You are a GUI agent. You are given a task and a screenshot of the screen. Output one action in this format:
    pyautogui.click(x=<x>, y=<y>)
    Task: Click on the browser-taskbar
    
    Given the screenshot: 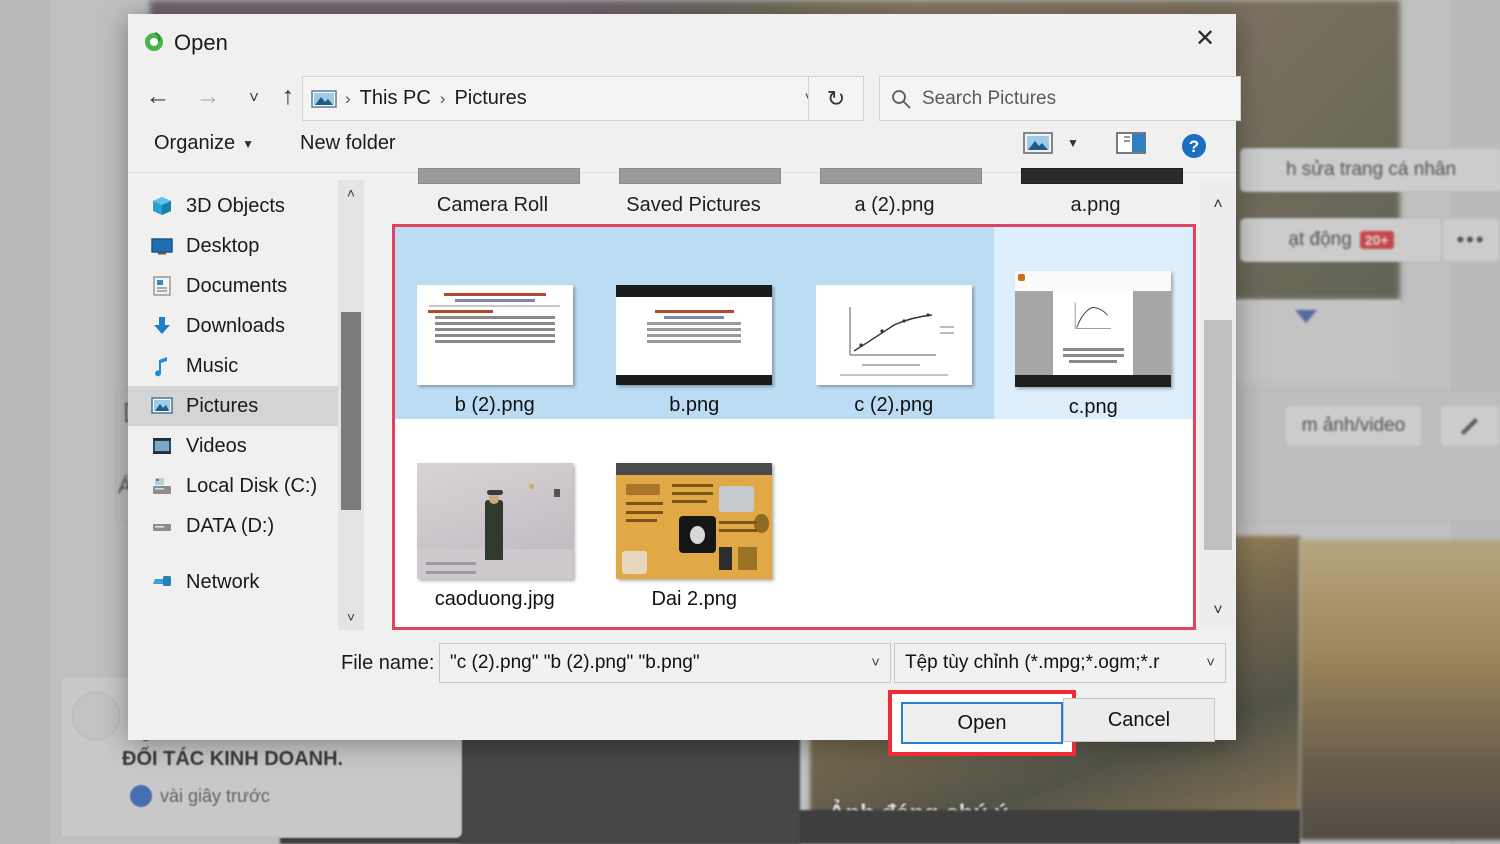 What is the action you would take?
    pyautogui.click(x=694, y=380)
    